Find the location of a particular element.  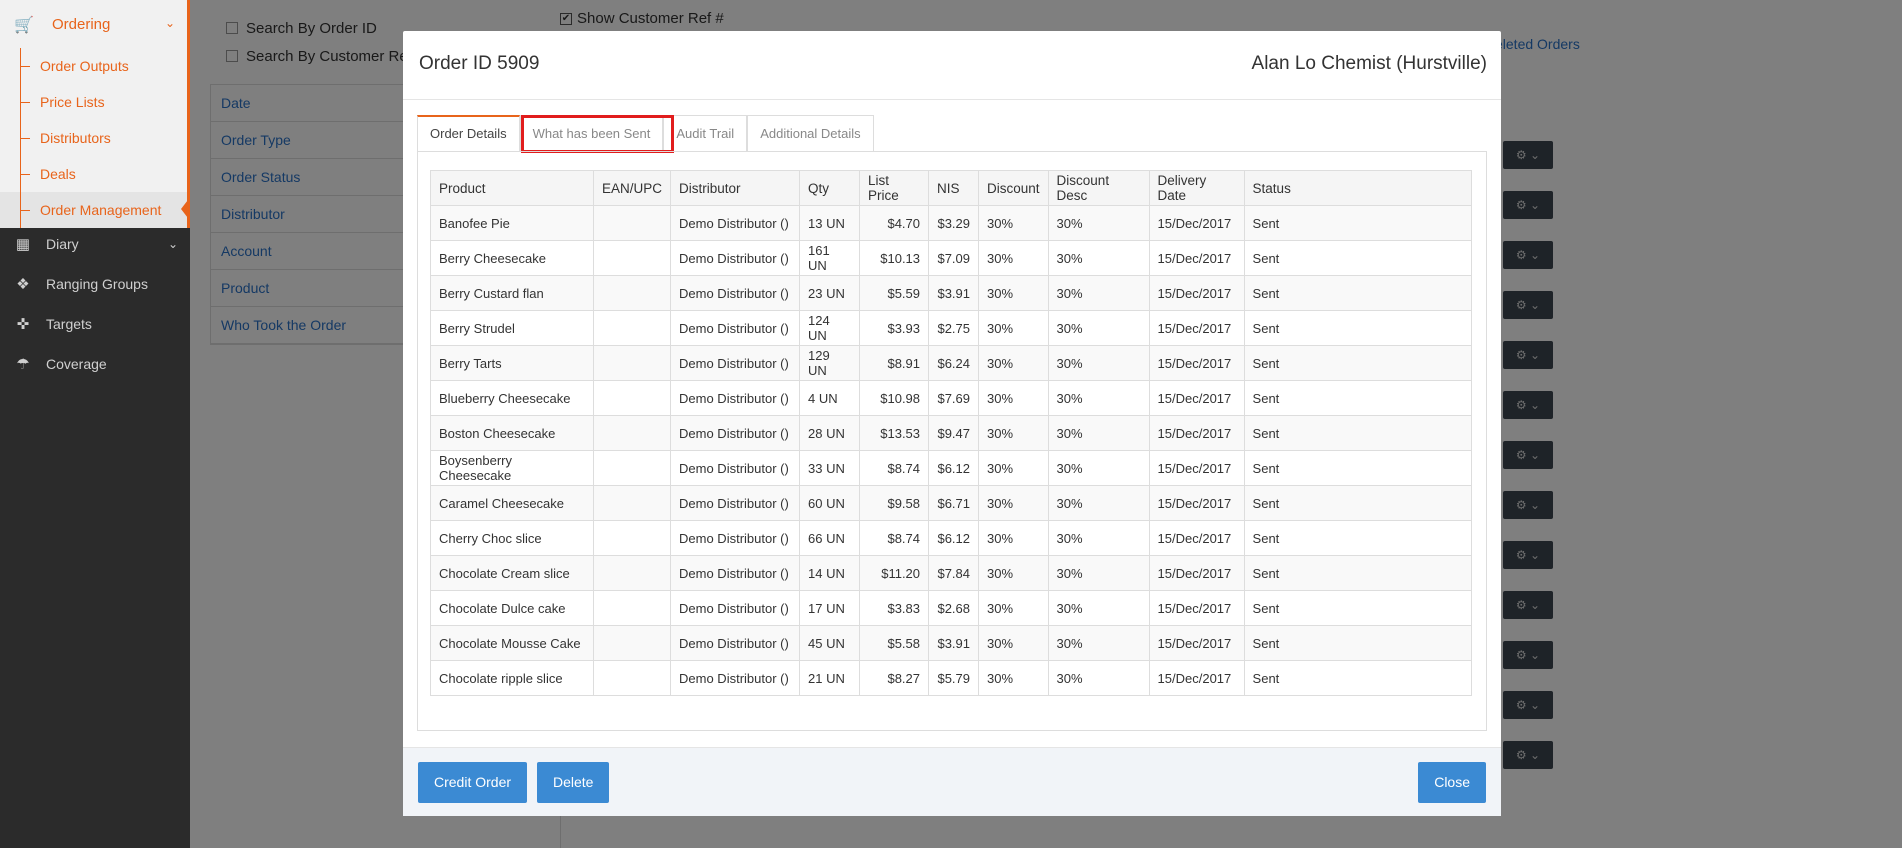

table-cell: $3.29 is located at coordinates (954, 223).